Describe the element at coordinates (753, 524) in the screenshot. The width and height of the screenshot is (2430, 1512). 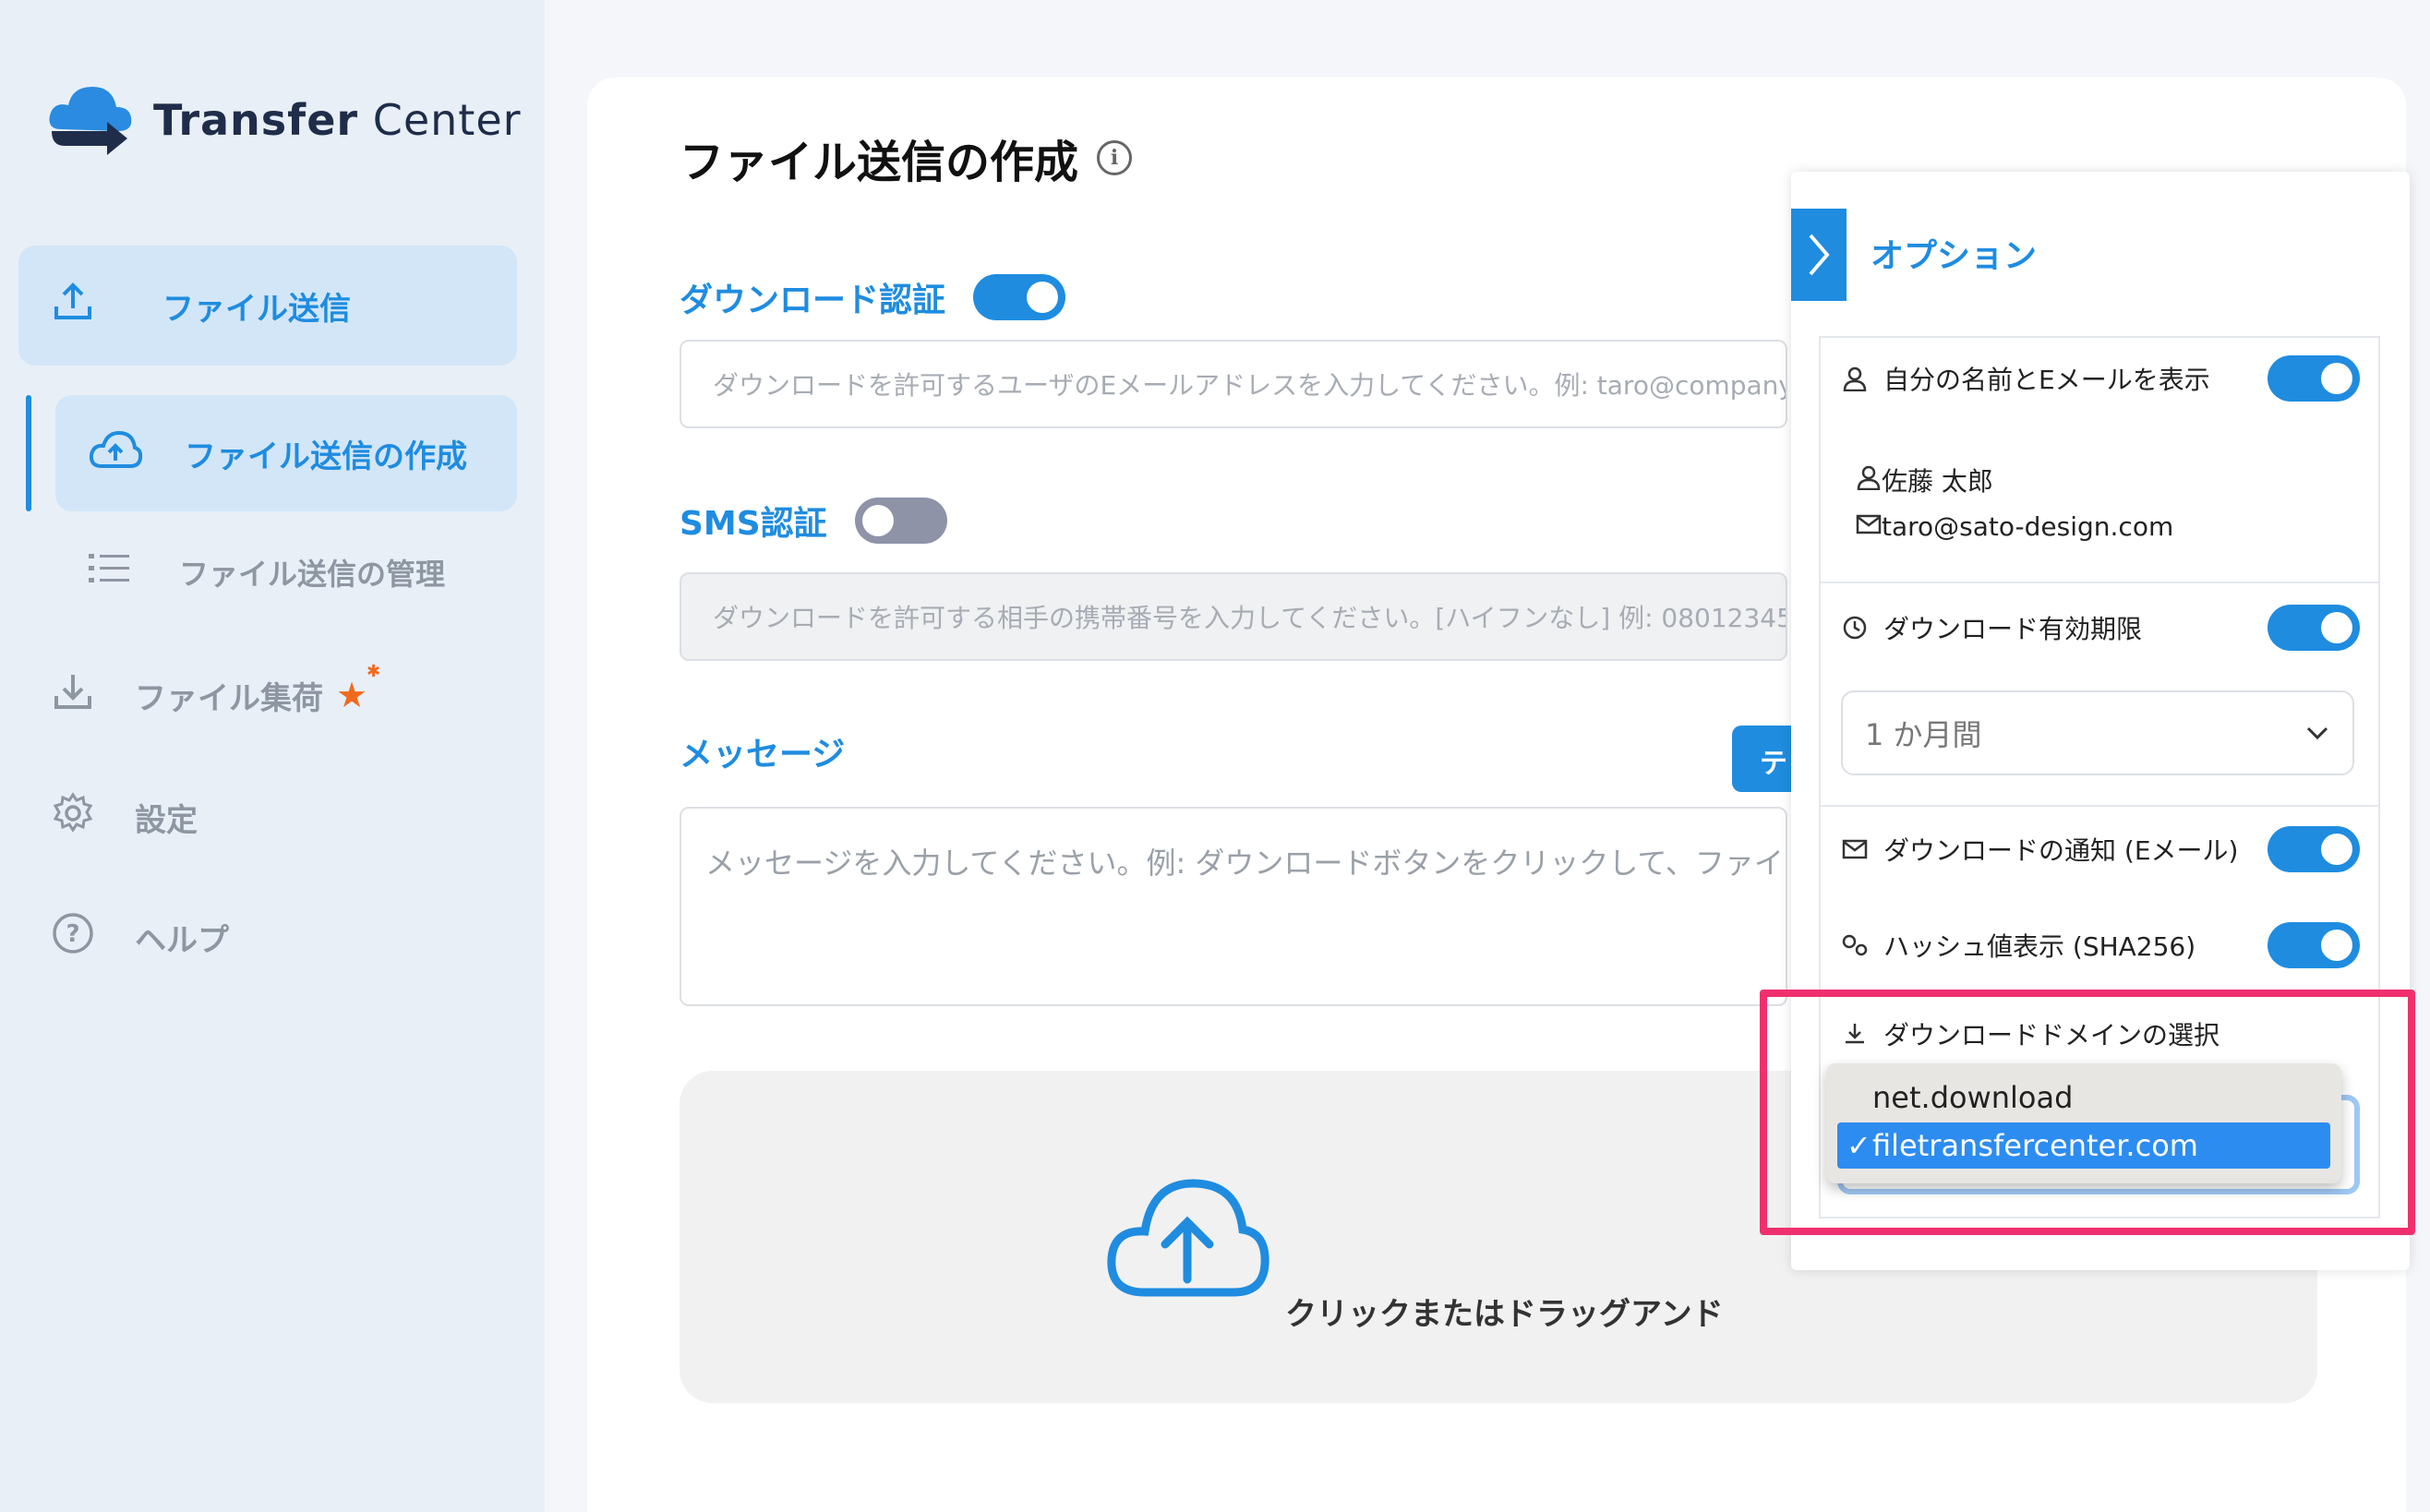
I see `sms-auth-label-text: SMS認証` at that location.